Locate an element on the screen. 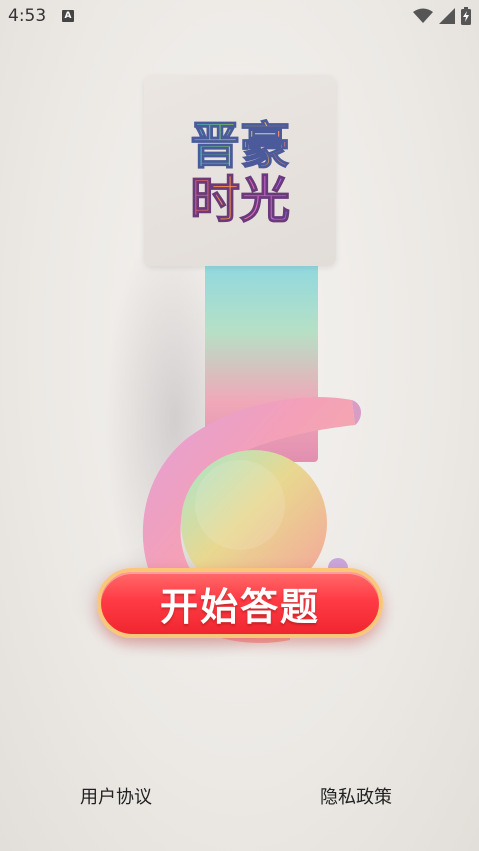  start-quiz-button: 开始答题 is located at coordinates (240, 603).